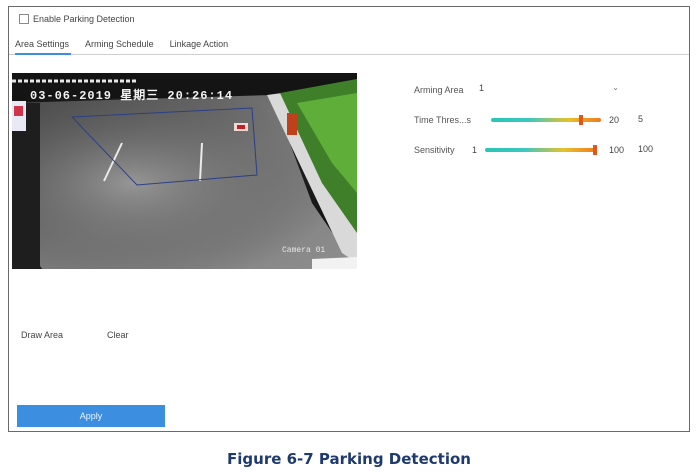 The image size is (698, 476). What do you see at coordinates (199, 45) in the screenshot?
I see `tab-linkage-action: Linkage Action` at bounding box center [199, 45].